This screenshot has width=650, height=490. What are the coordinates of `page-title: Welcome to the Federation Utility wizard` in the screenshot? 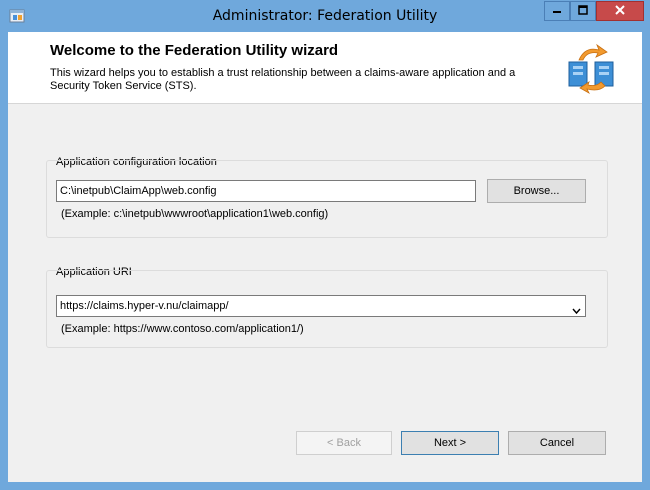 It's located at (194, 50).